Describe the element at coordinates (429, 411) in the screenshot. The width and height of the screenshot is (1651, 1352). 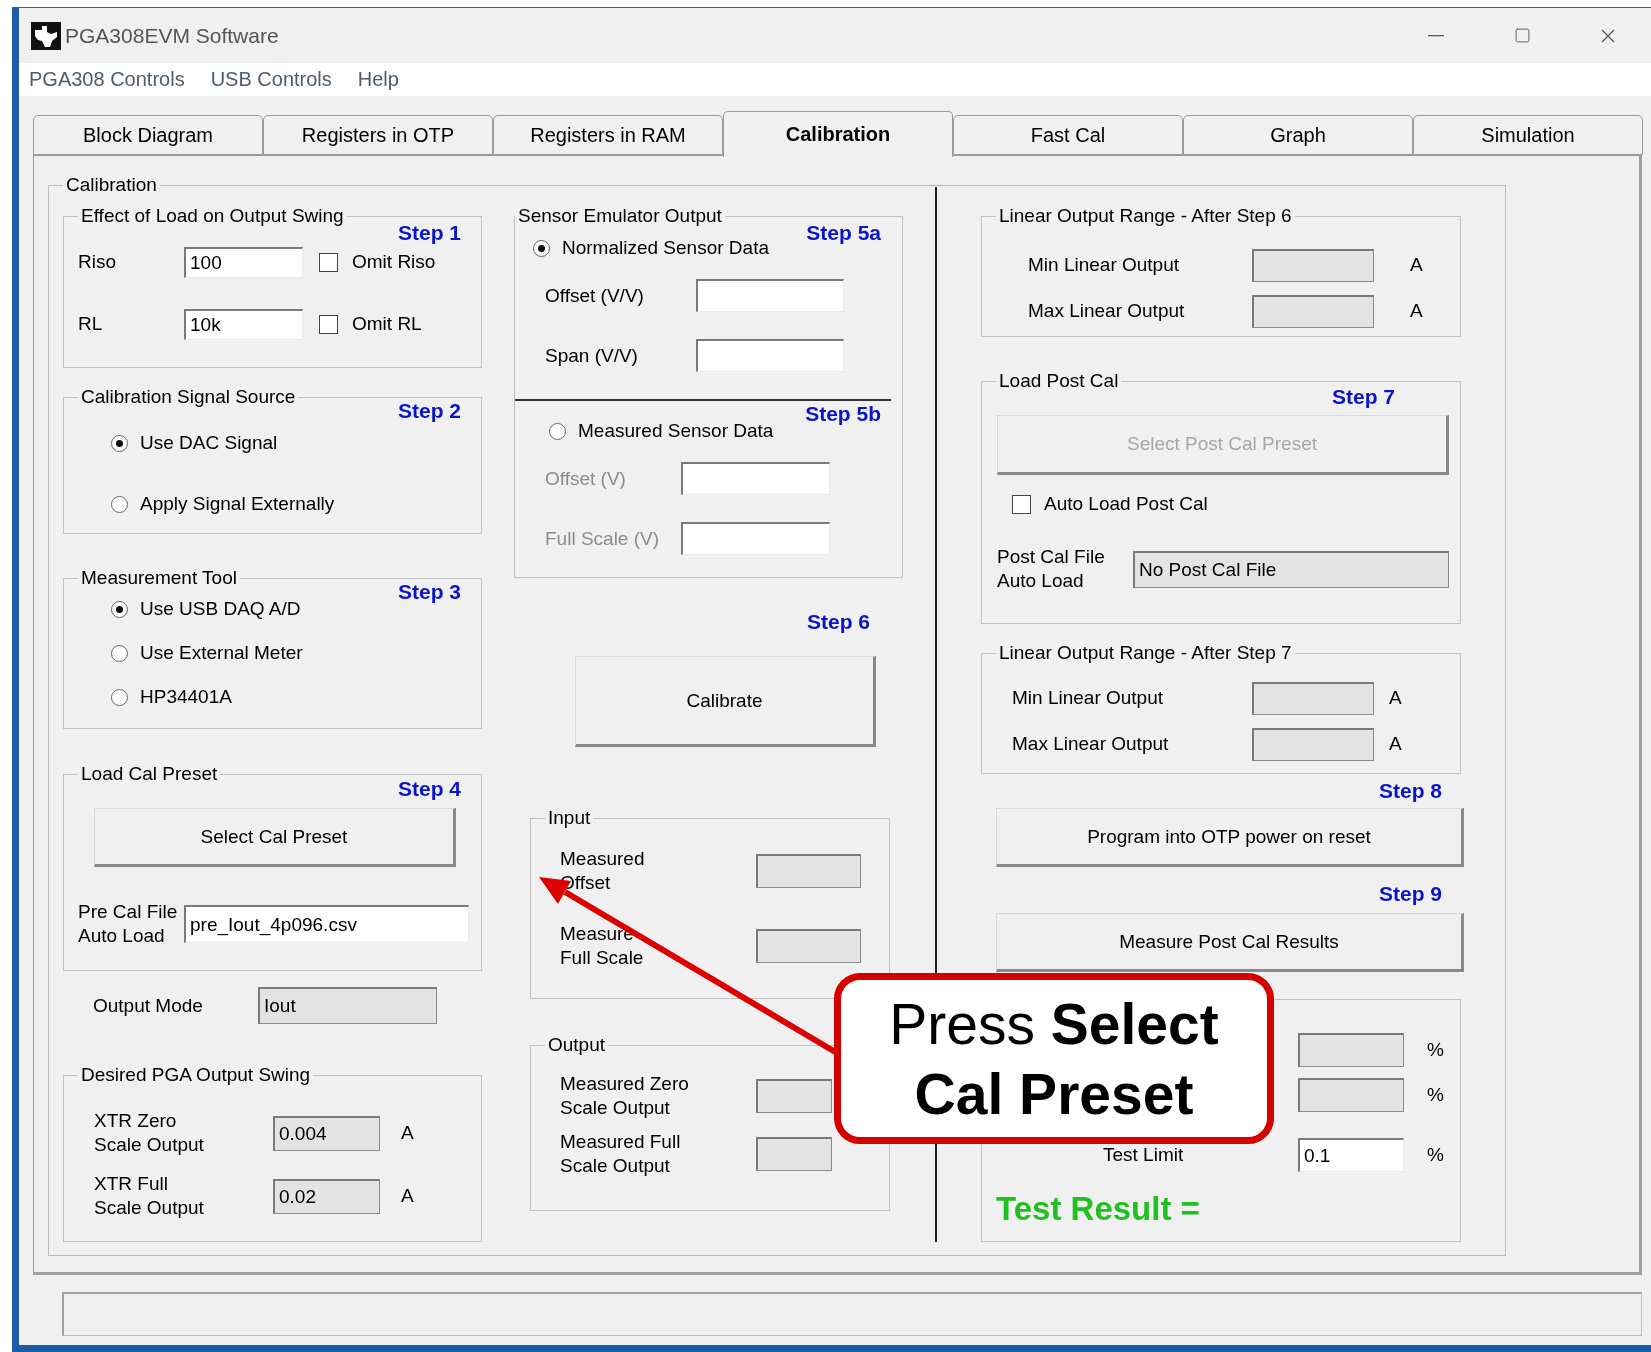
I see `step-label: Step 2` at that location.